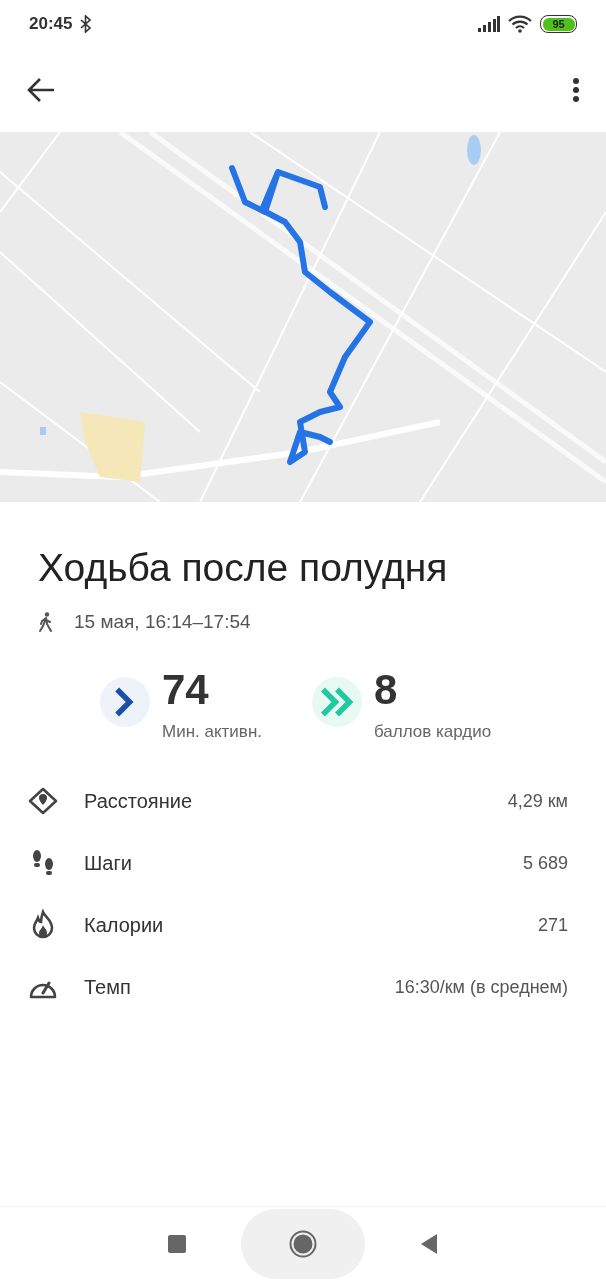  I want to click on stat-value: 271, so click(552, 925).